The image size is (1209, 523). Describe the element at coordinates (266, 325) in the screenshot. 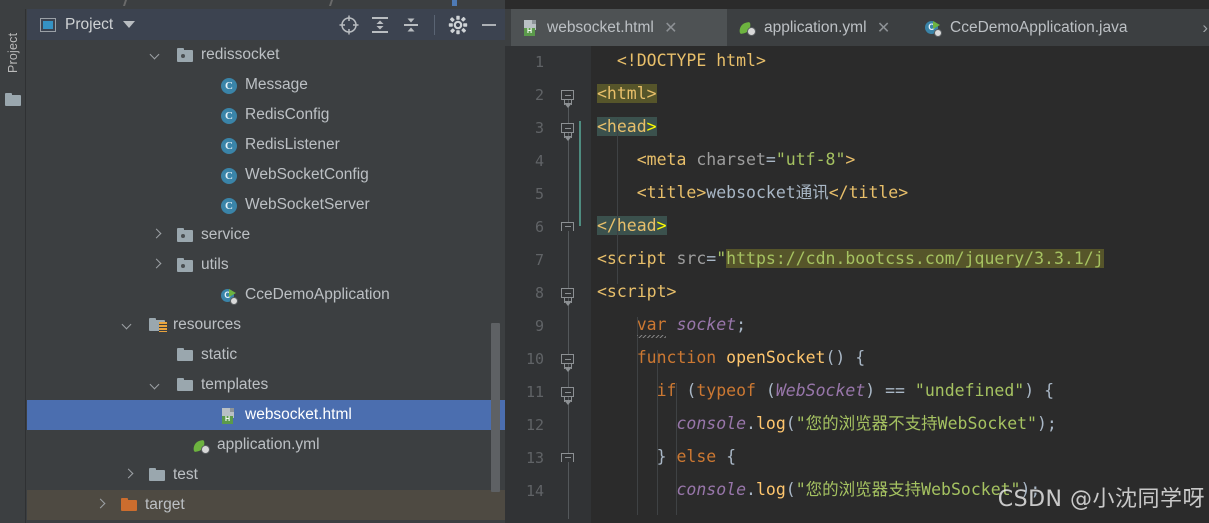

I see `tree-row: resources` at that location.